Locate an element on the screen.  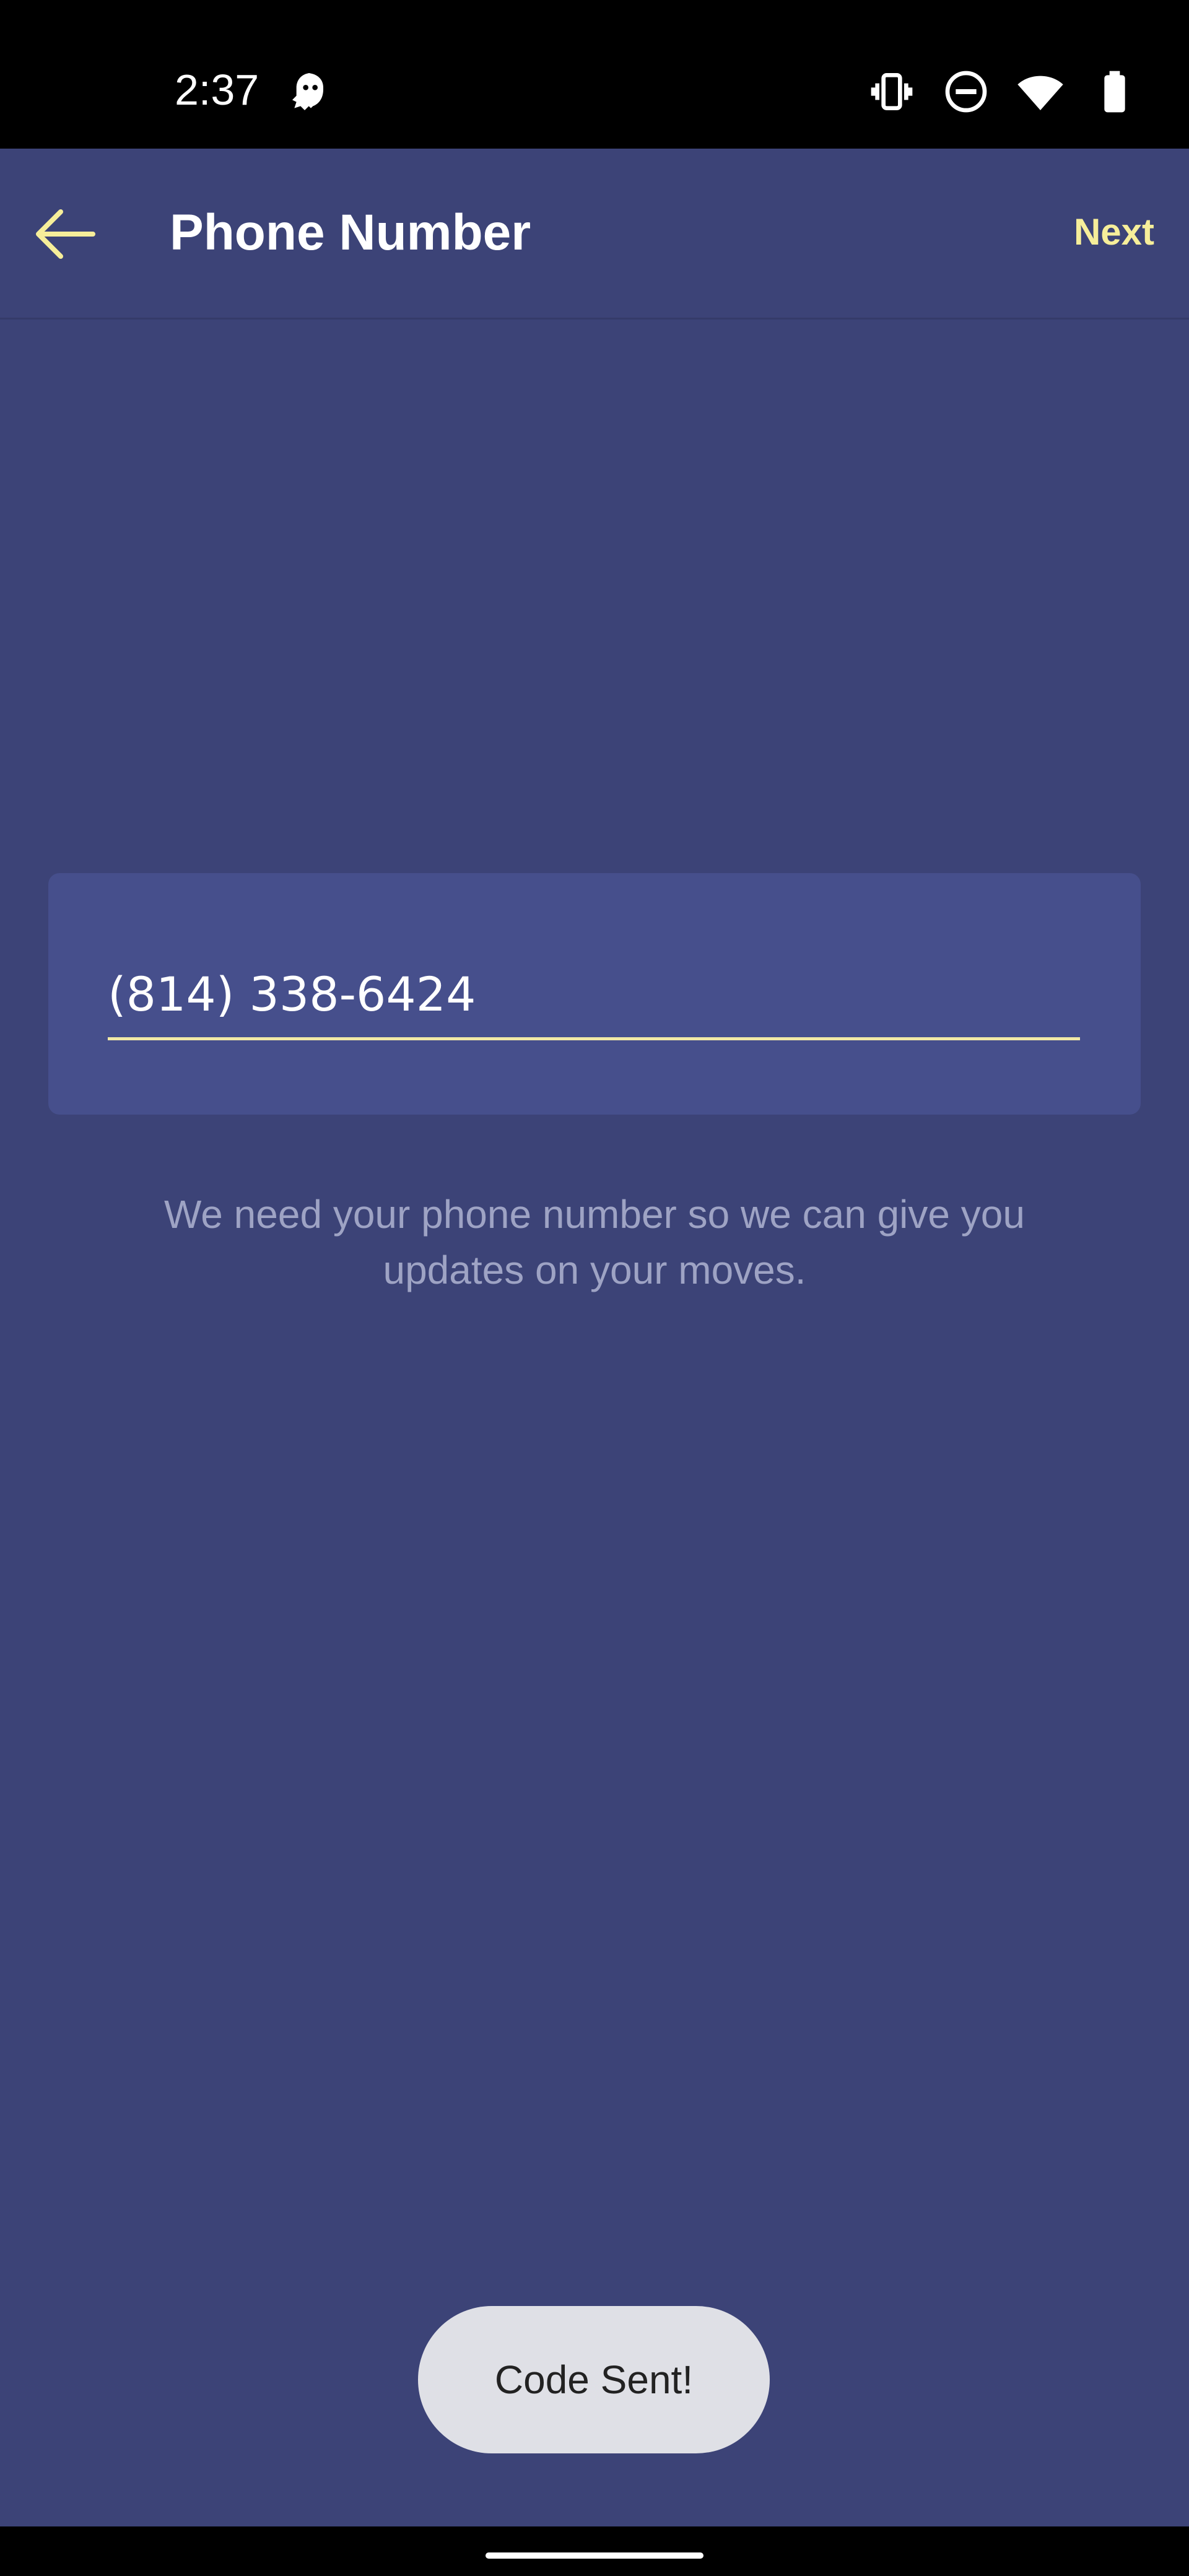
navigation-bar is located at coordinates (594, 2551).